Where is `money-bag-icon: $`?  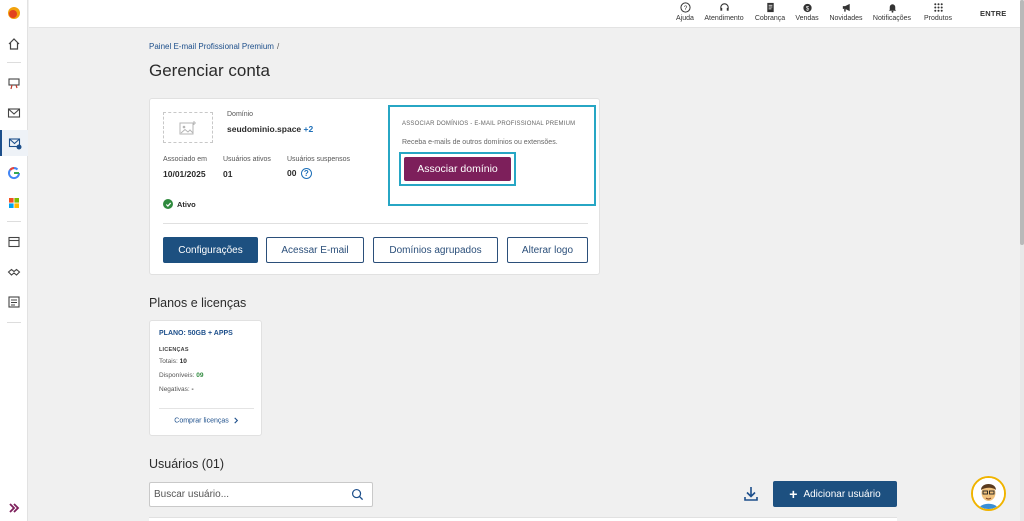
money-bag-icon: $ is located at coordinates (807, 7).